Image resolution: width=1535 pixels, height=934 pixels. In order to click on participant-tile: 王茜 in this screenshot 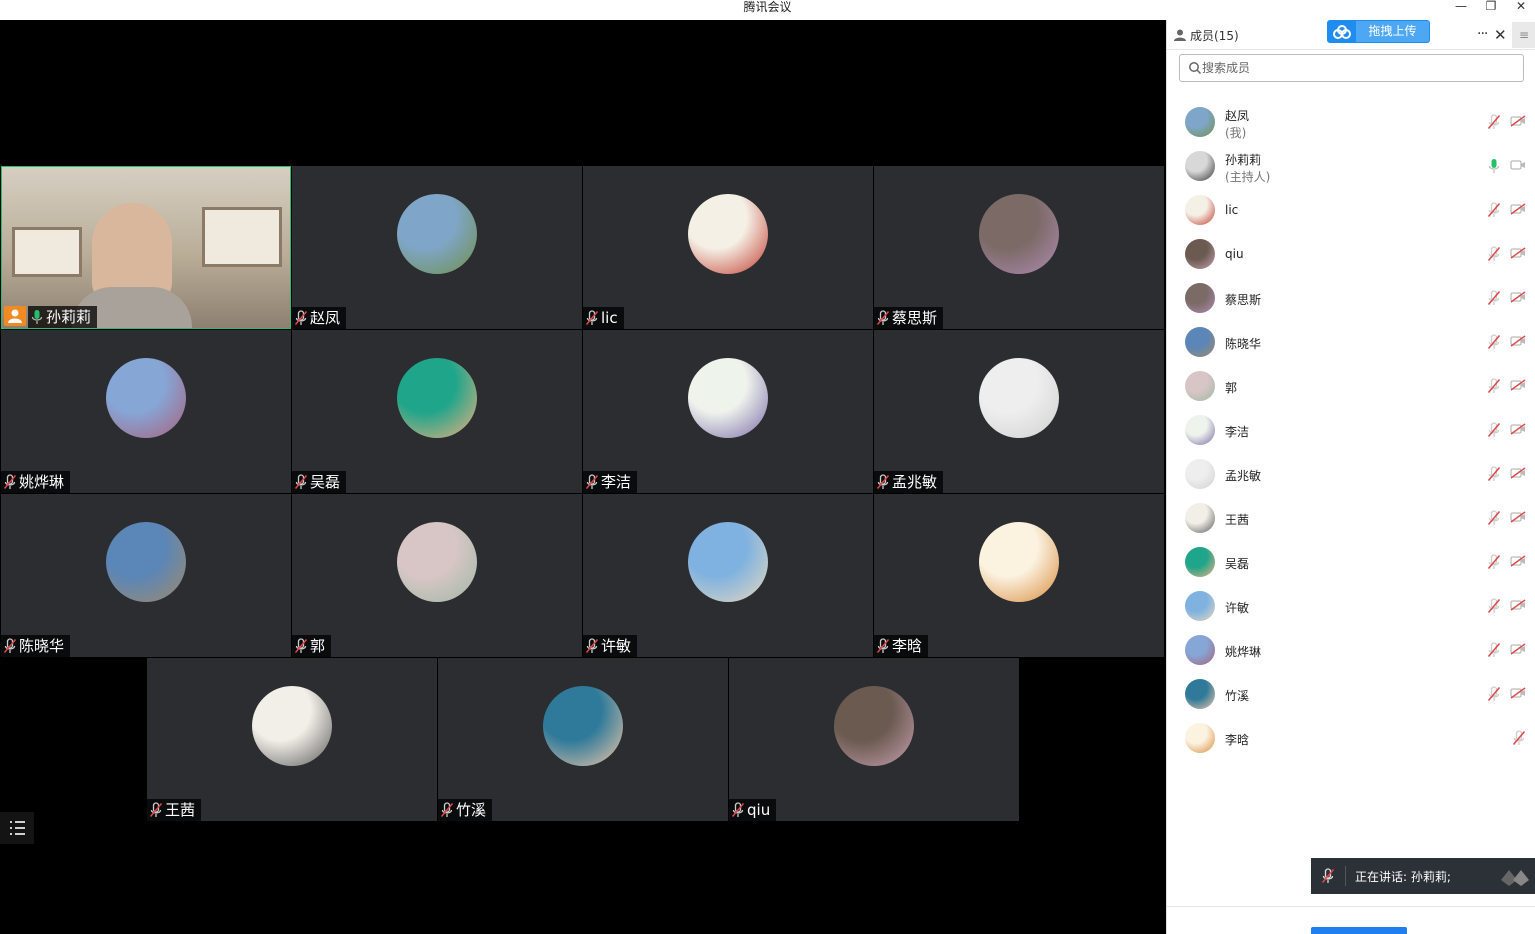, I will do `click(292, 739)`.